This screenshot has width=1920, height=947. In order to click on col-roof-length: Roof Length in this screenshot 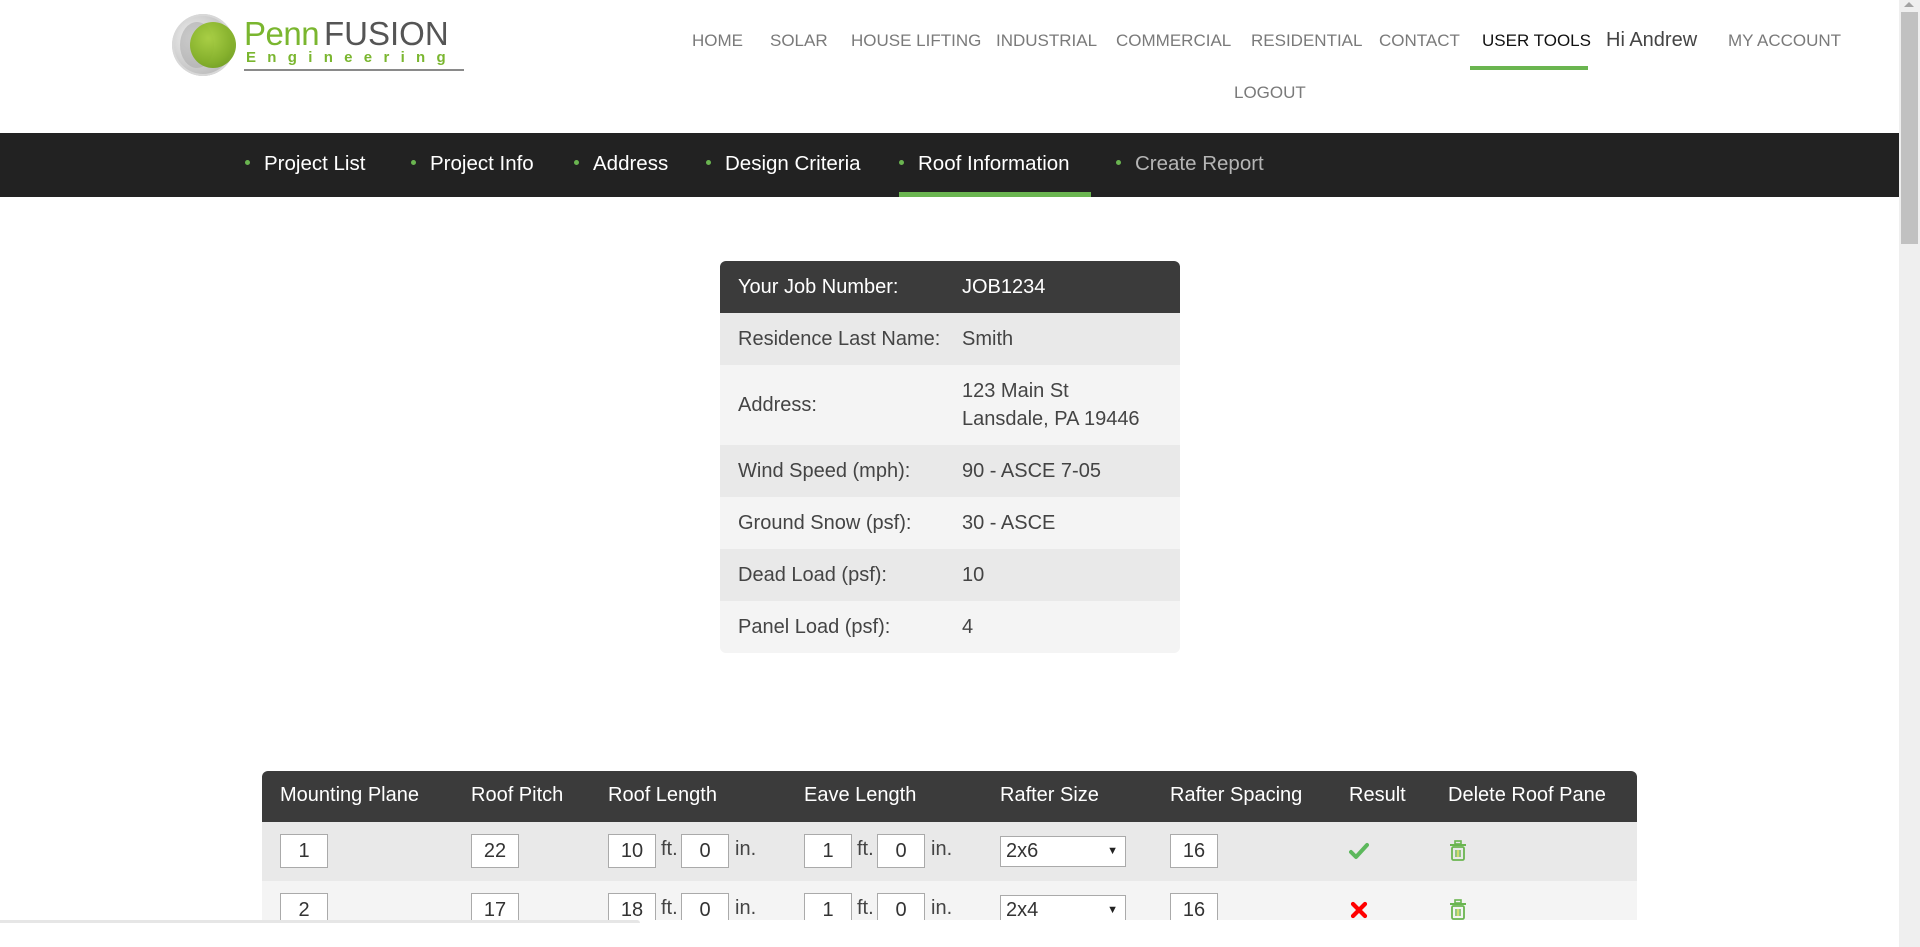, I will do `click(662, 795)`.